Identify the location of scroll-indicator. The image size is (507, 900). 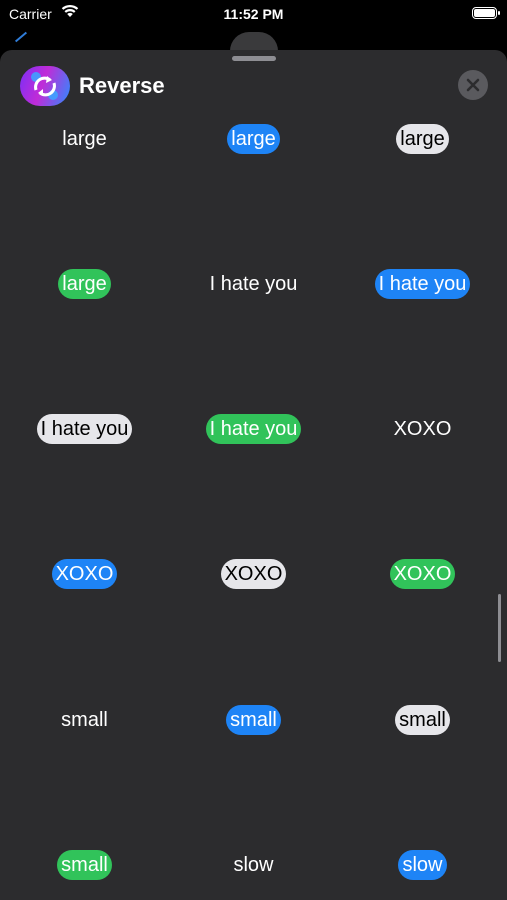
(499, 628).